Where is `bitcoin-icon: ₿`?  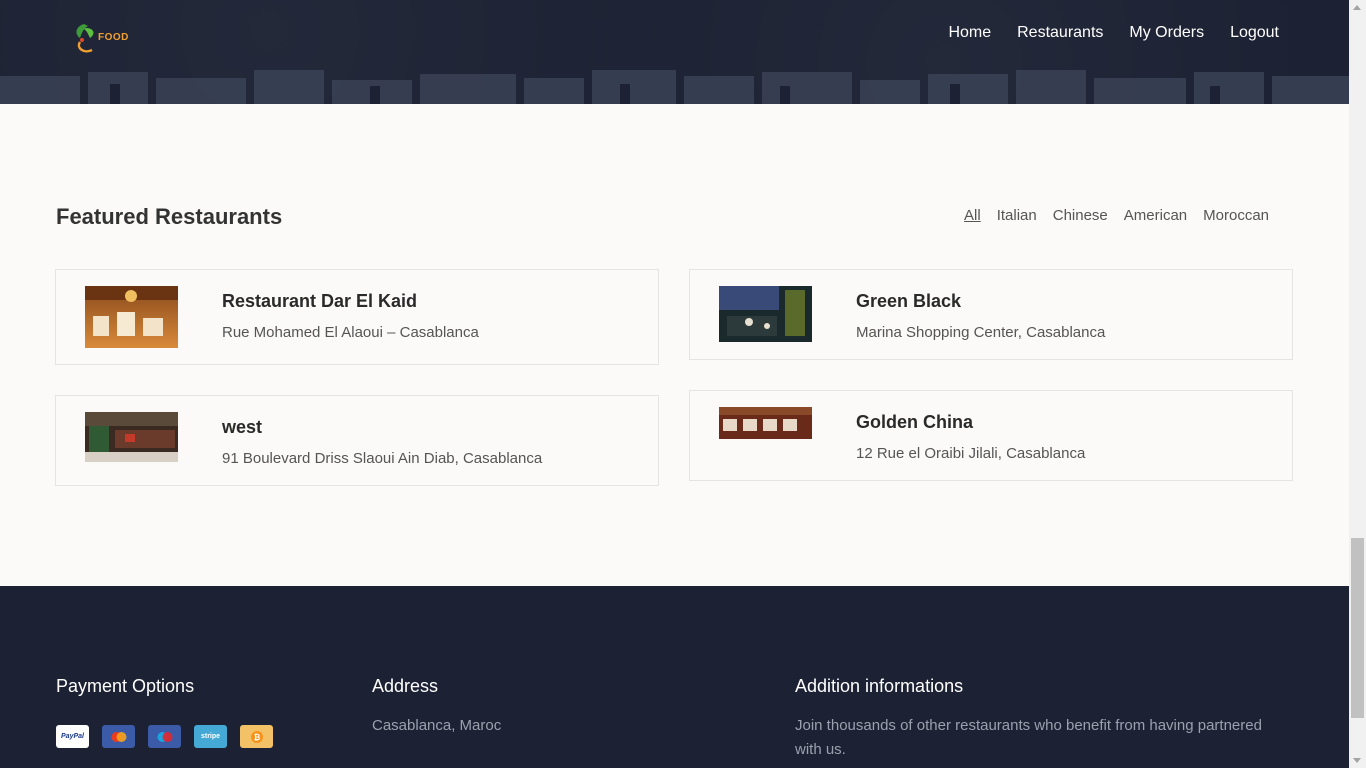 bitcoin-icon: ₿ is located at coordinates (256, 736).